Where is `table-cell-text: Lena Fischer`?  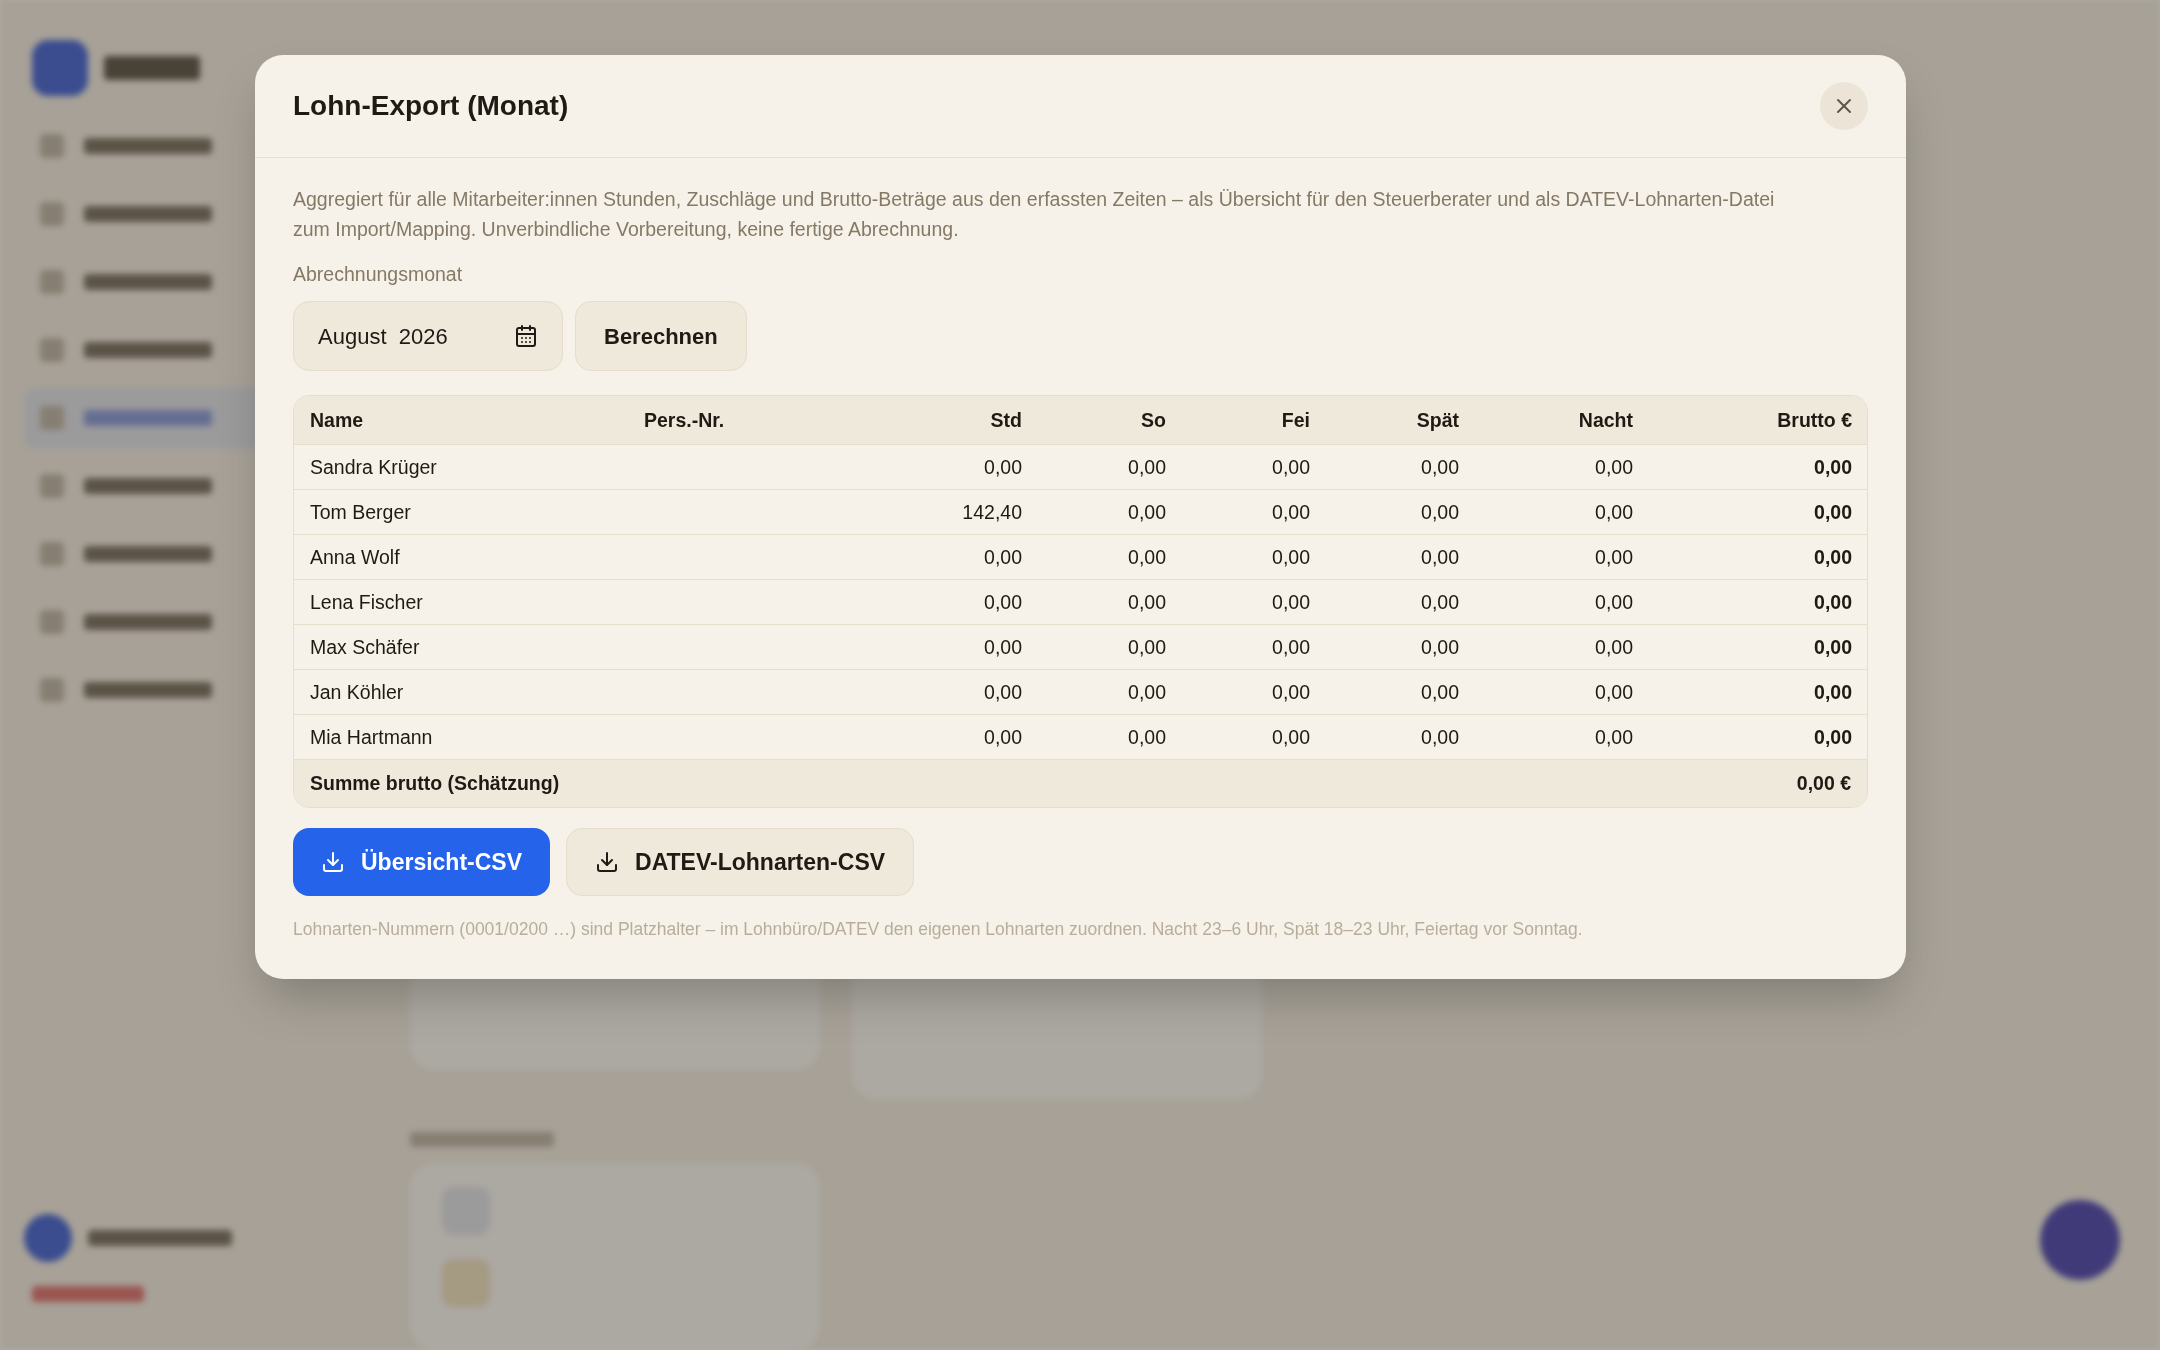
table-cell-text: Lena Fischer is located at coordinates (366, 602).